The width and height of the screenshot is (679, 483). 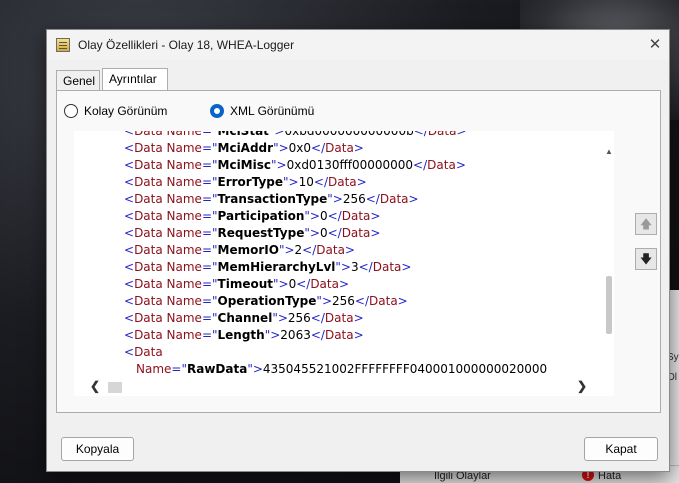 I want to click on previous-event-button: 🡅, so click(x=646, y=224).